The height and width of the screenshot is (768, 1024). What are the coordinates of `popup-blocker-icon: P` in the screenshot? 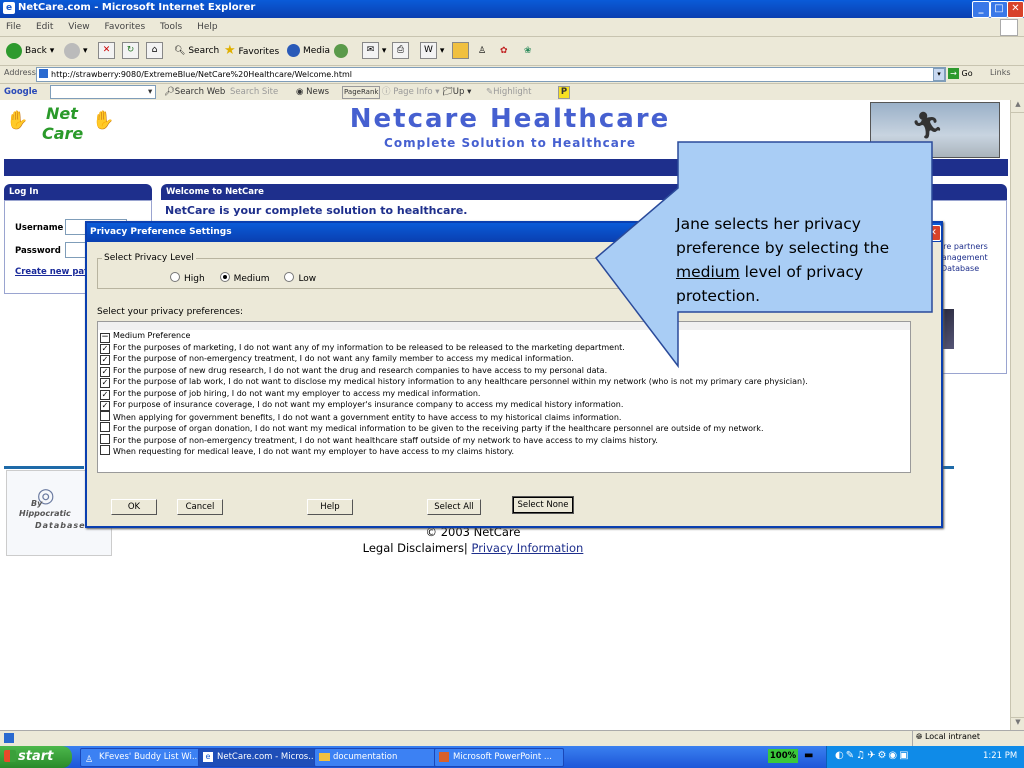 It's located at (564, 92).